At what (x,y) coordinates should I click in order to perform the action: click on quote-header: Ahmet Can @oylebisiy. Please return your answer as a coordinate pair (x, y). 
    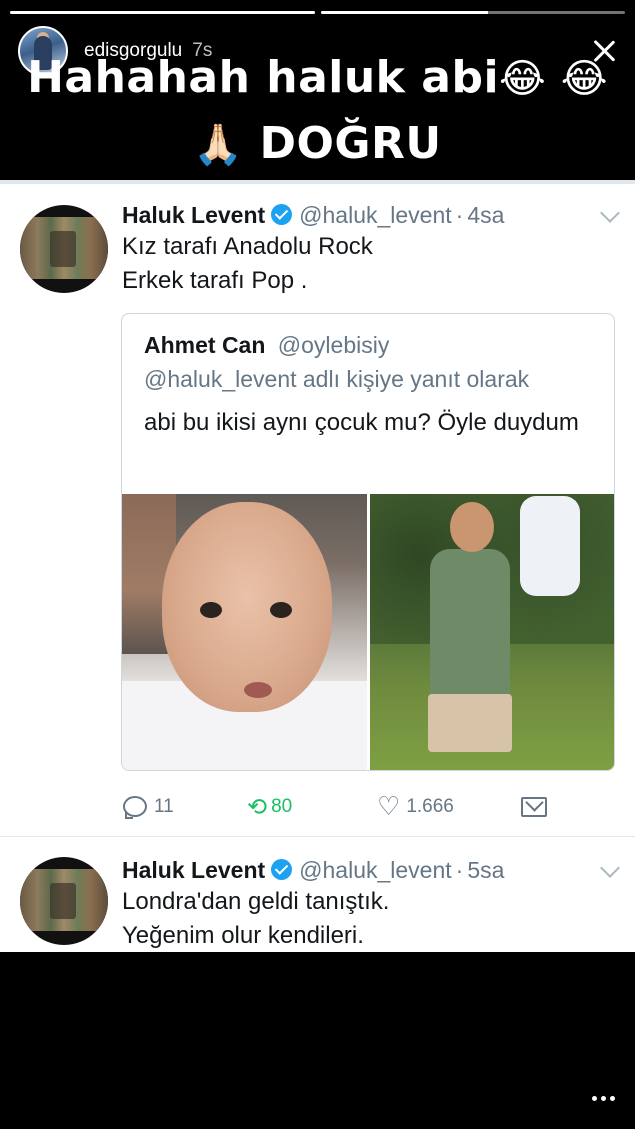
    Looking at the image, I should click on (266, 345).